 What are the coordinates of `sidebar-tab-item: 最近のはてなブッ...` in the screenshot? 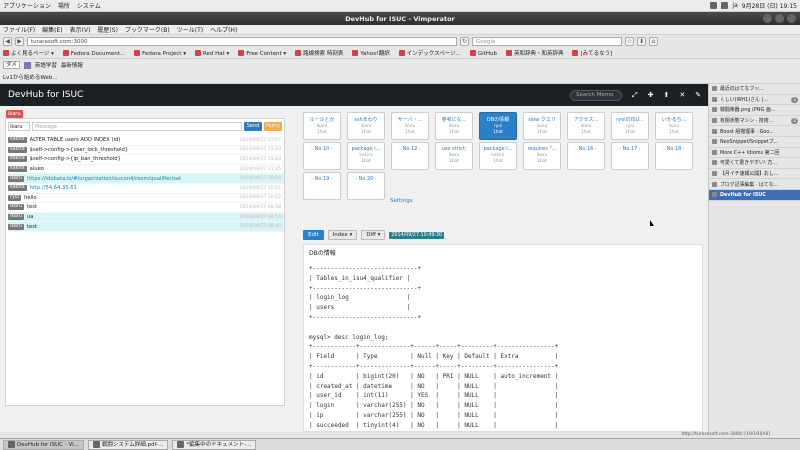 It's located at (754, 89).